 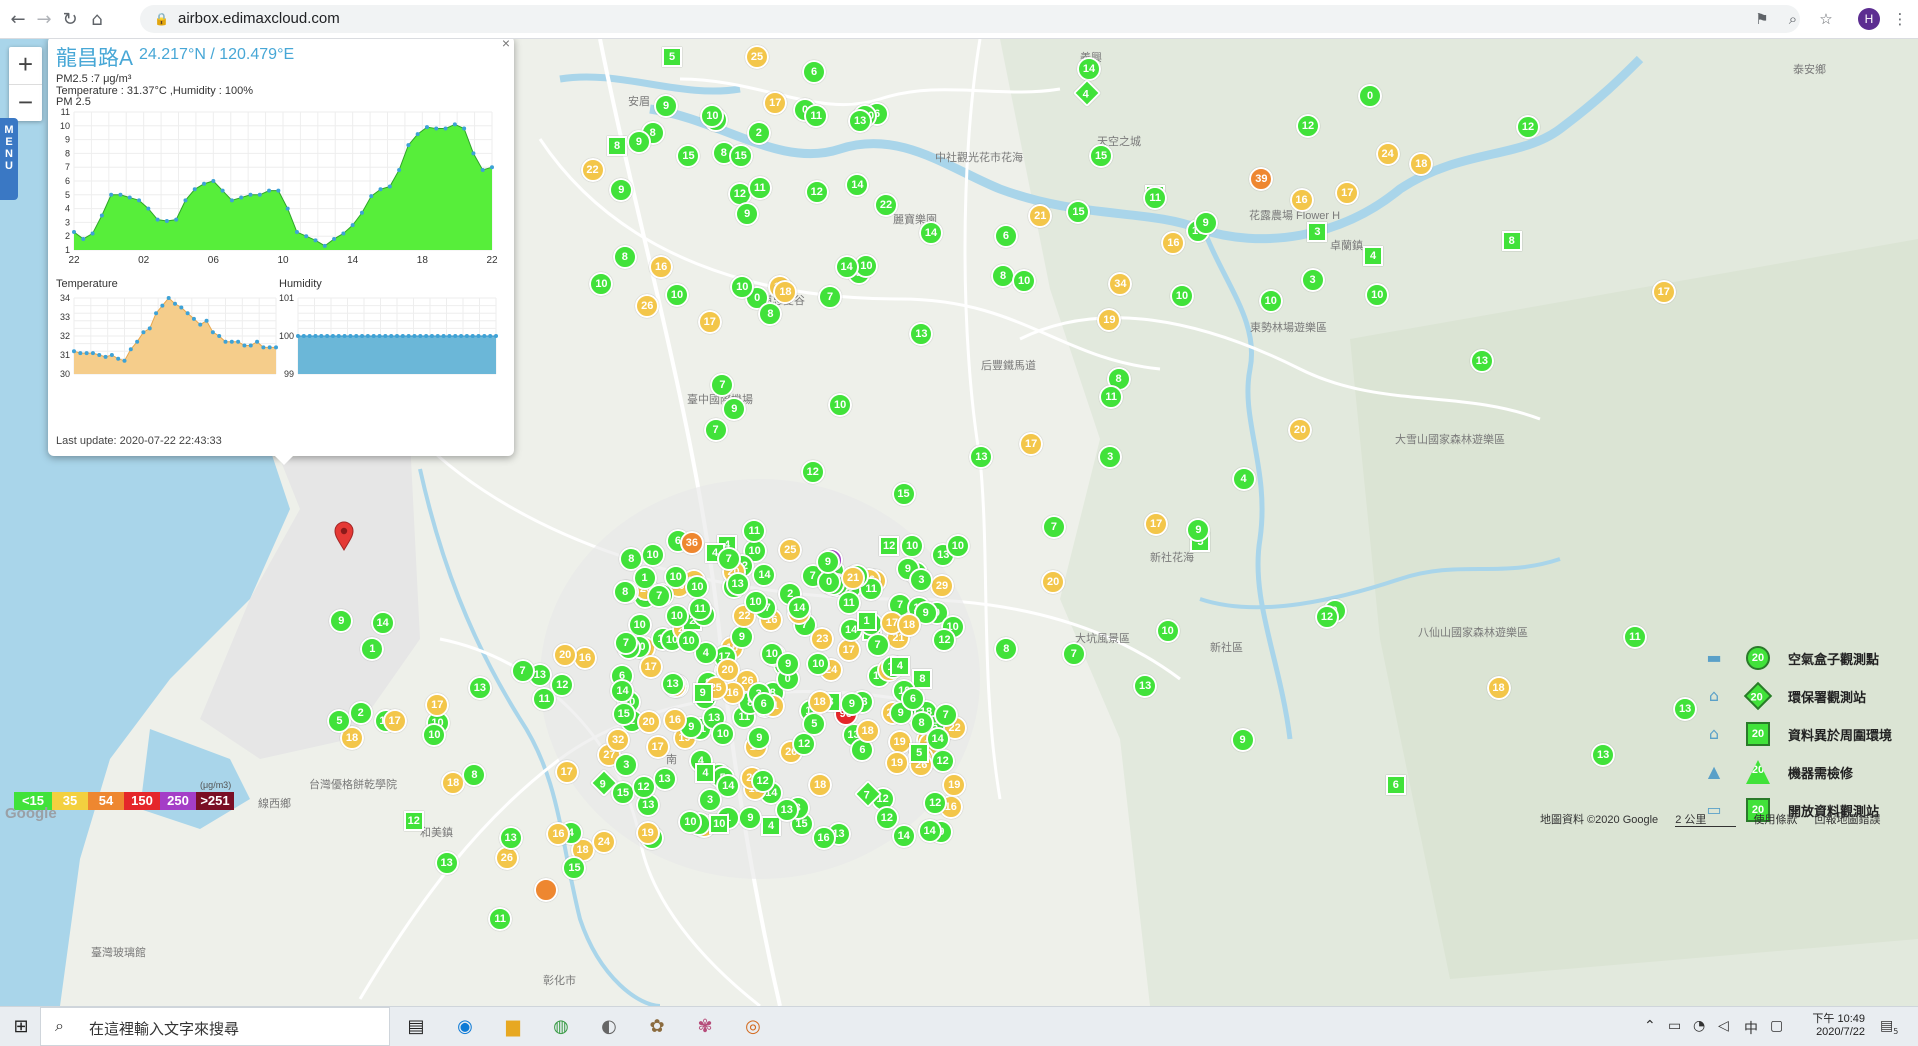 What do you see at coordinates (1825, 1024) in the screenshot?
I see `clock: 下午 10:49 2020/7/22` at bounding box center [1825, 1024].